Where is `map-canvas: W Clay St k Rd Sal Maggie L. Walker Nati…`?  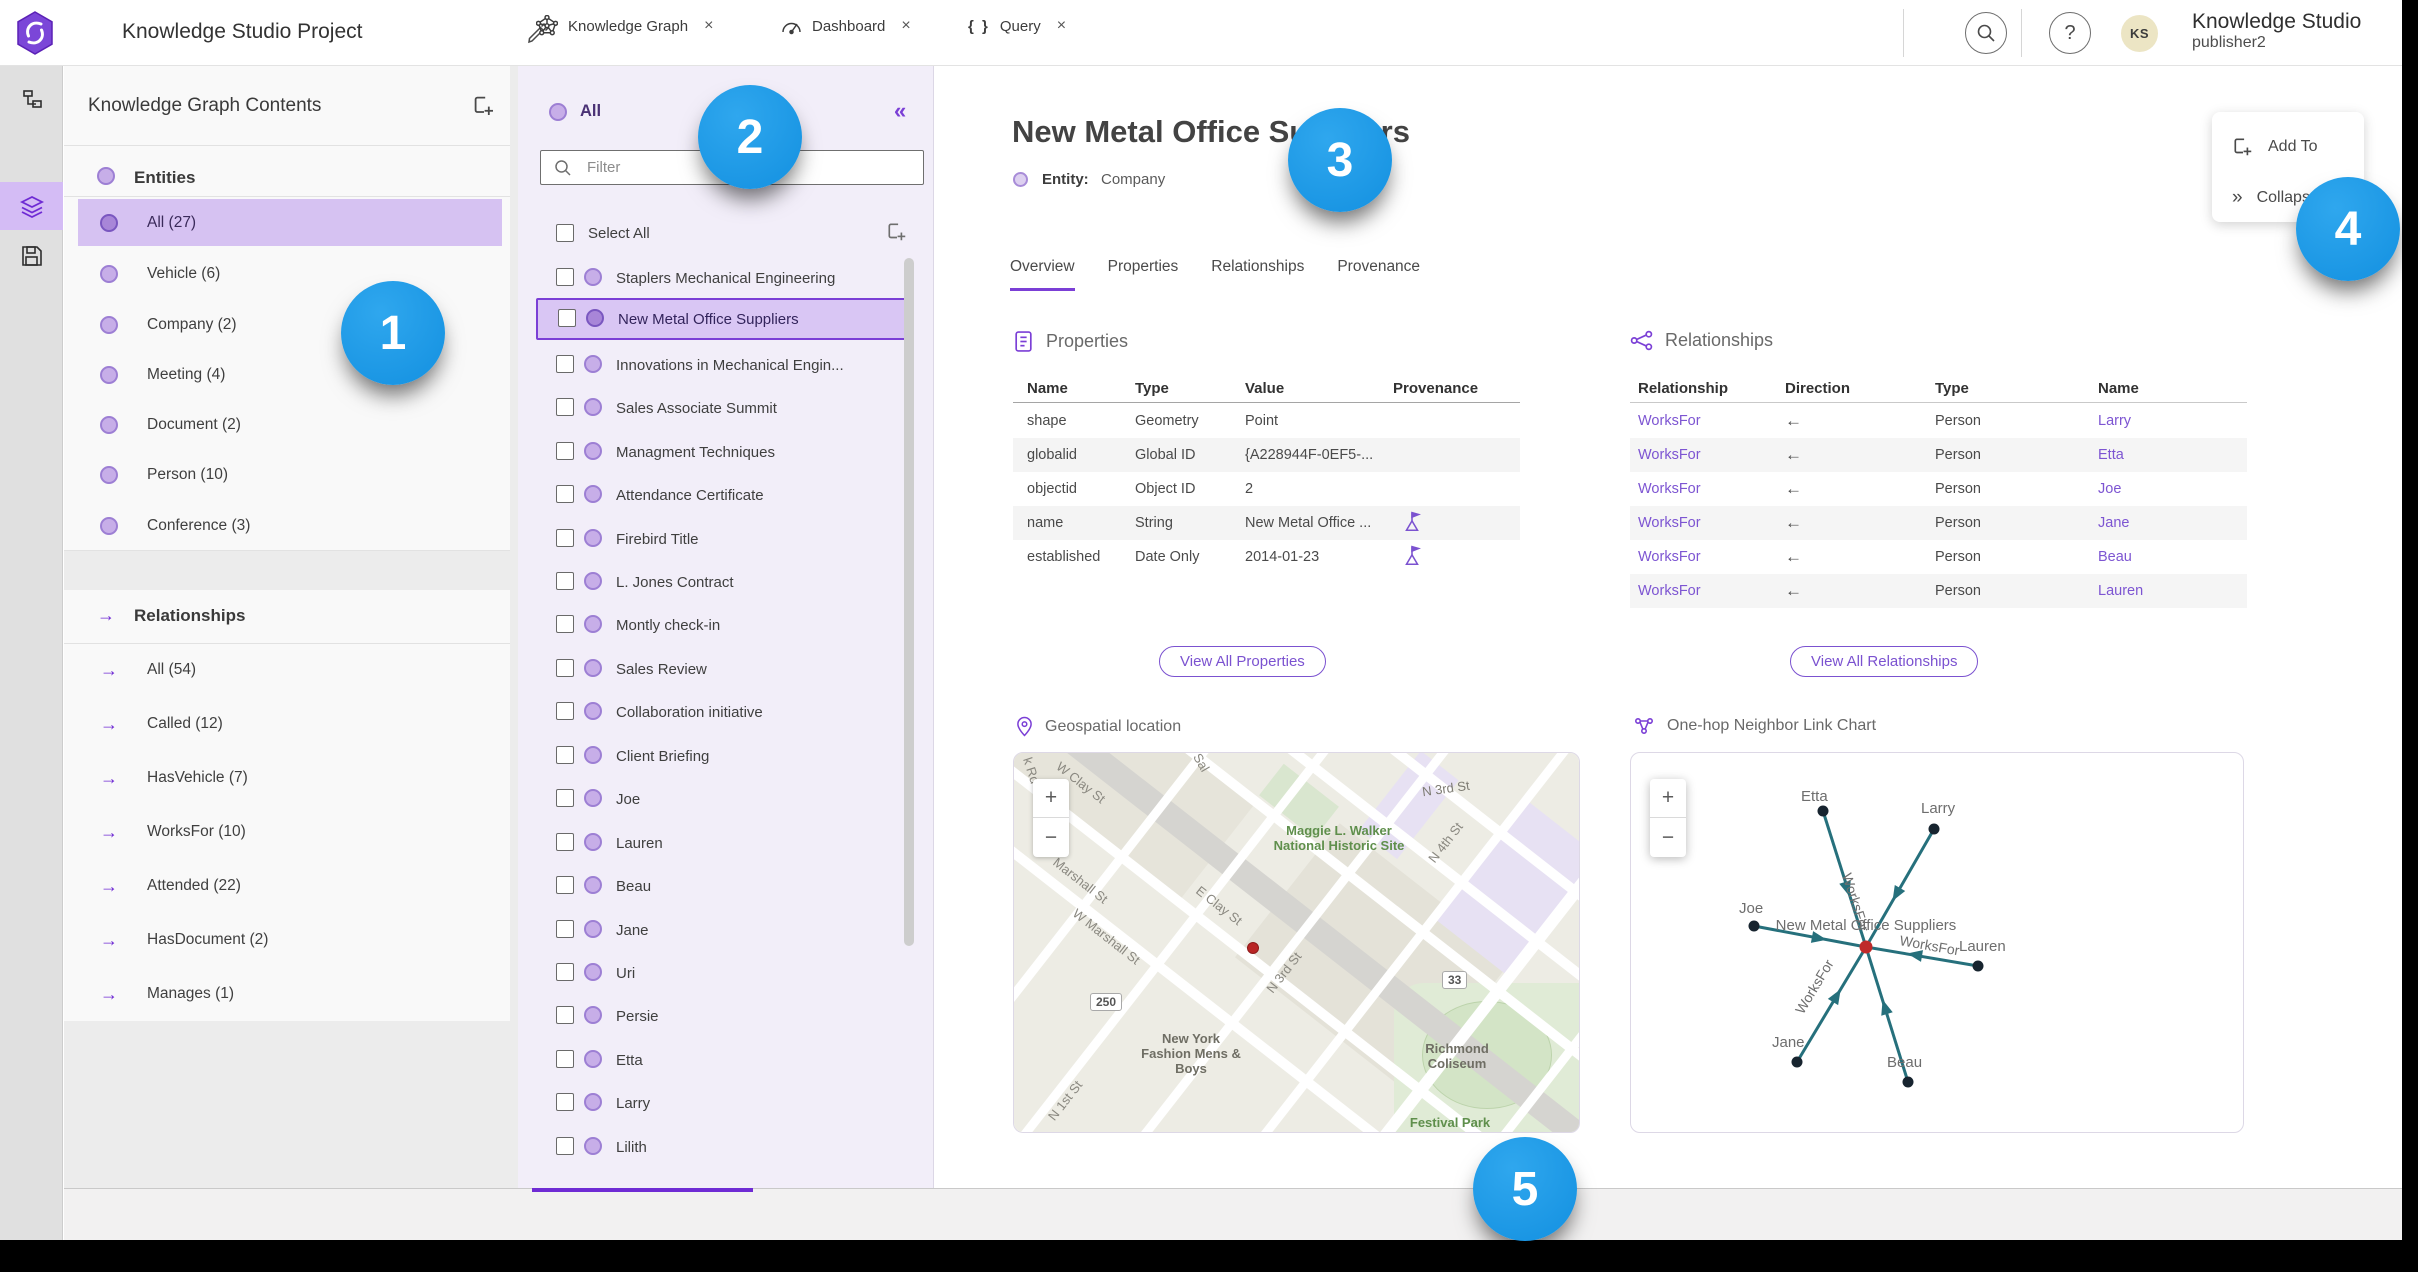
map-canvas: W Clay St k Rd Sal Maggie L. Walker Nati… is located at coordinates (1296, 942).